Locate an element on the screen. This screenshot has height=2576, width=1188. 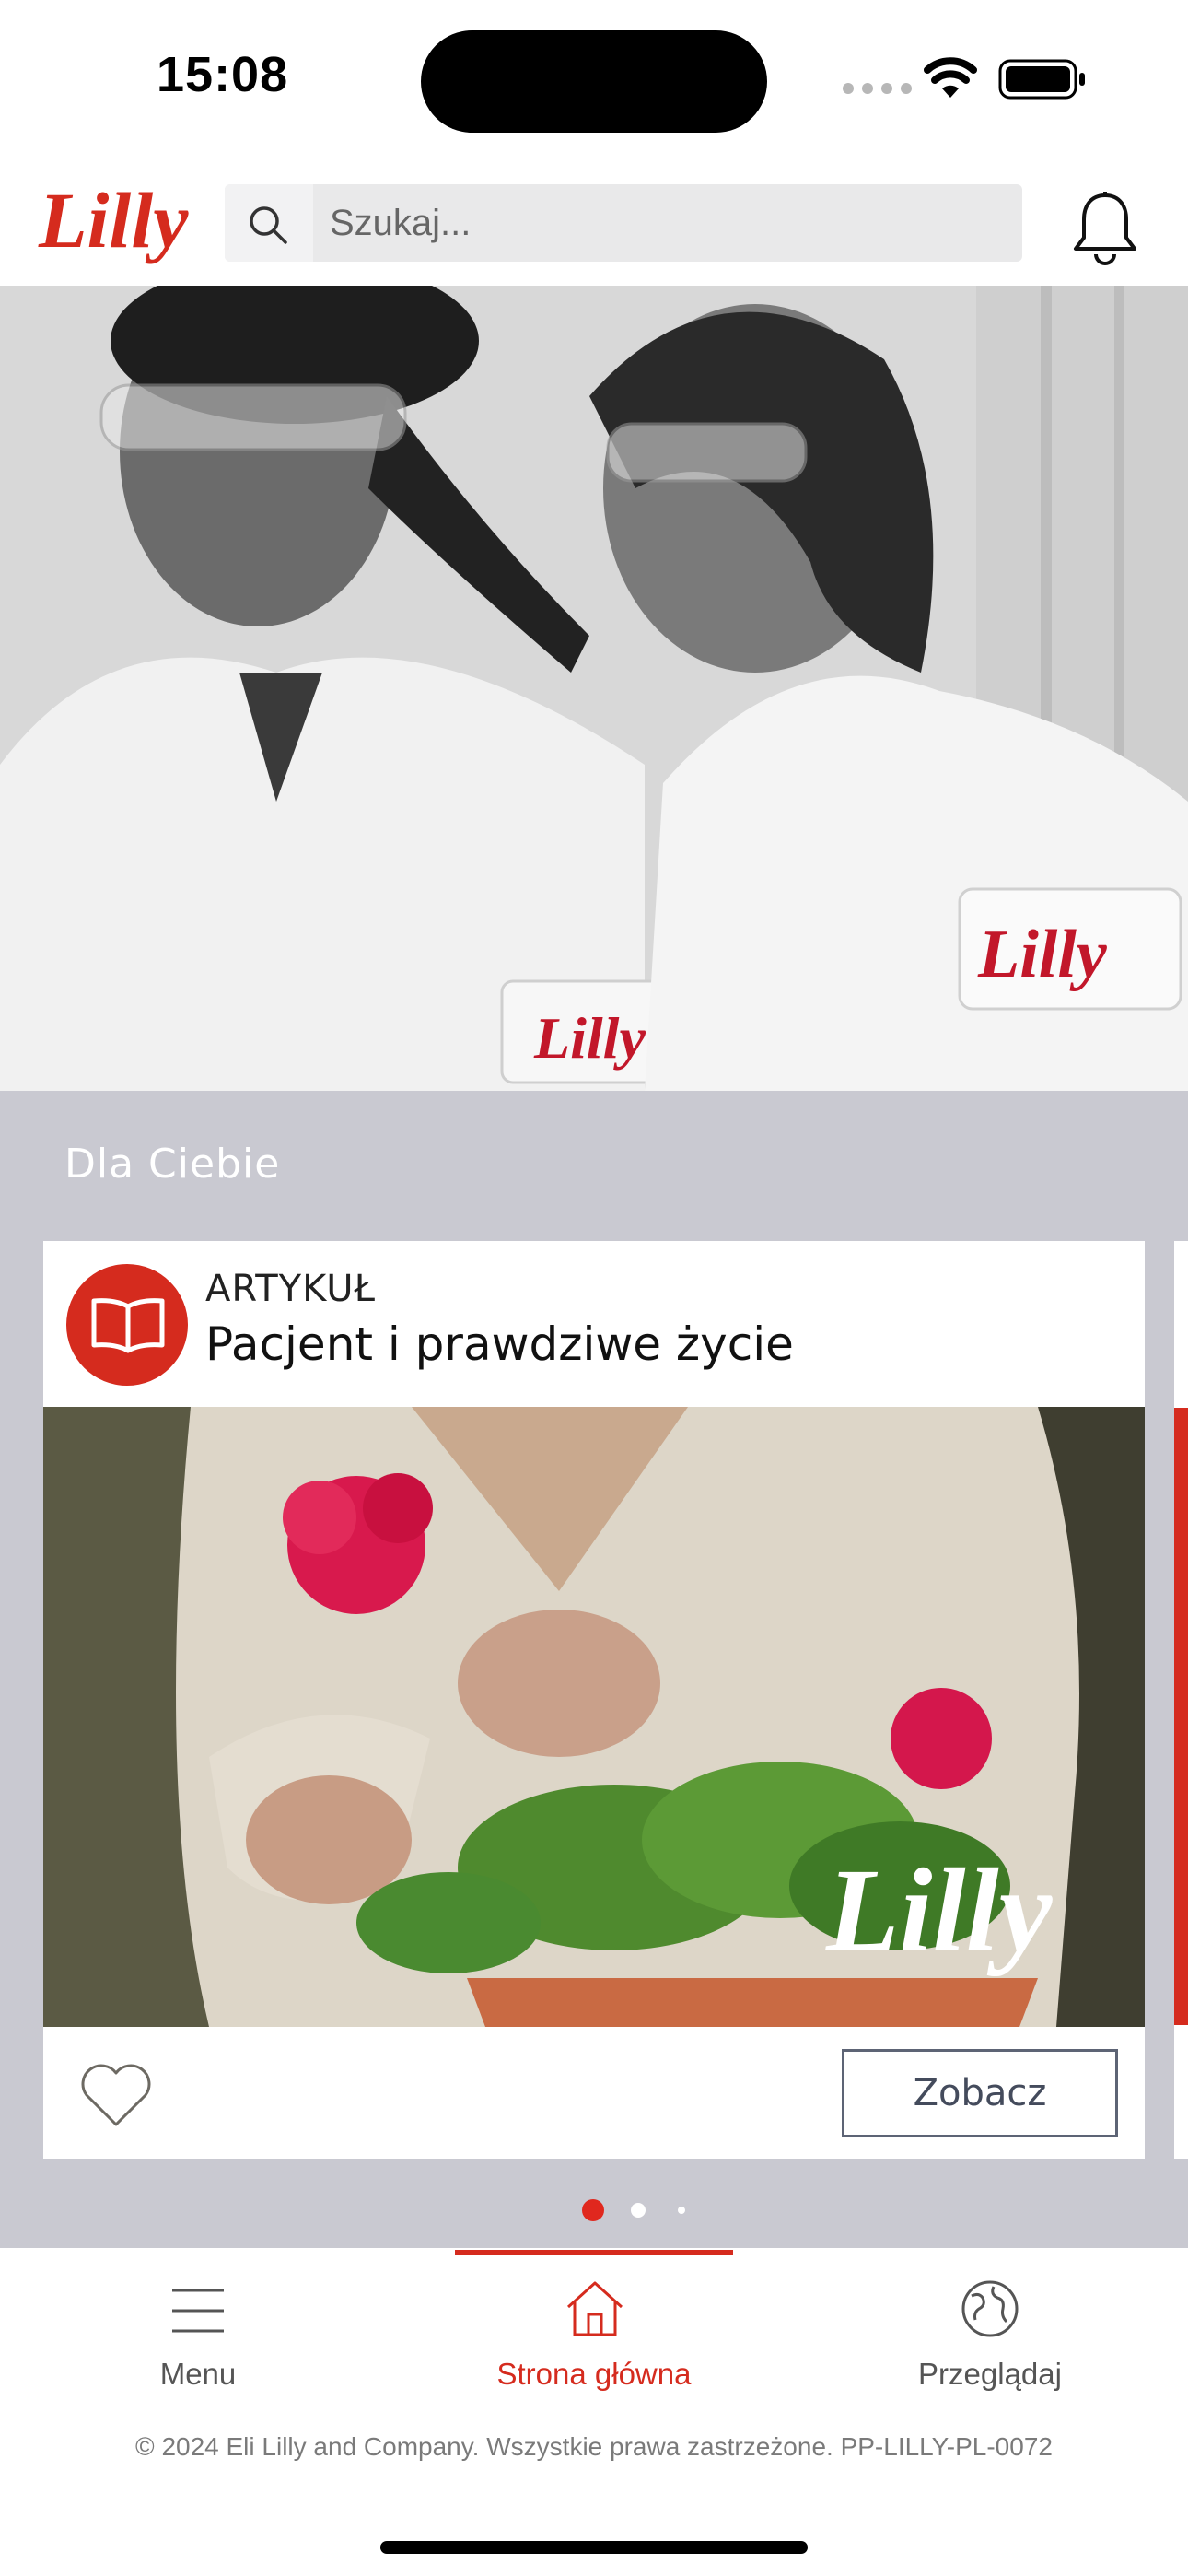
active-tab-indicator is located at coordinates (594, 2252).